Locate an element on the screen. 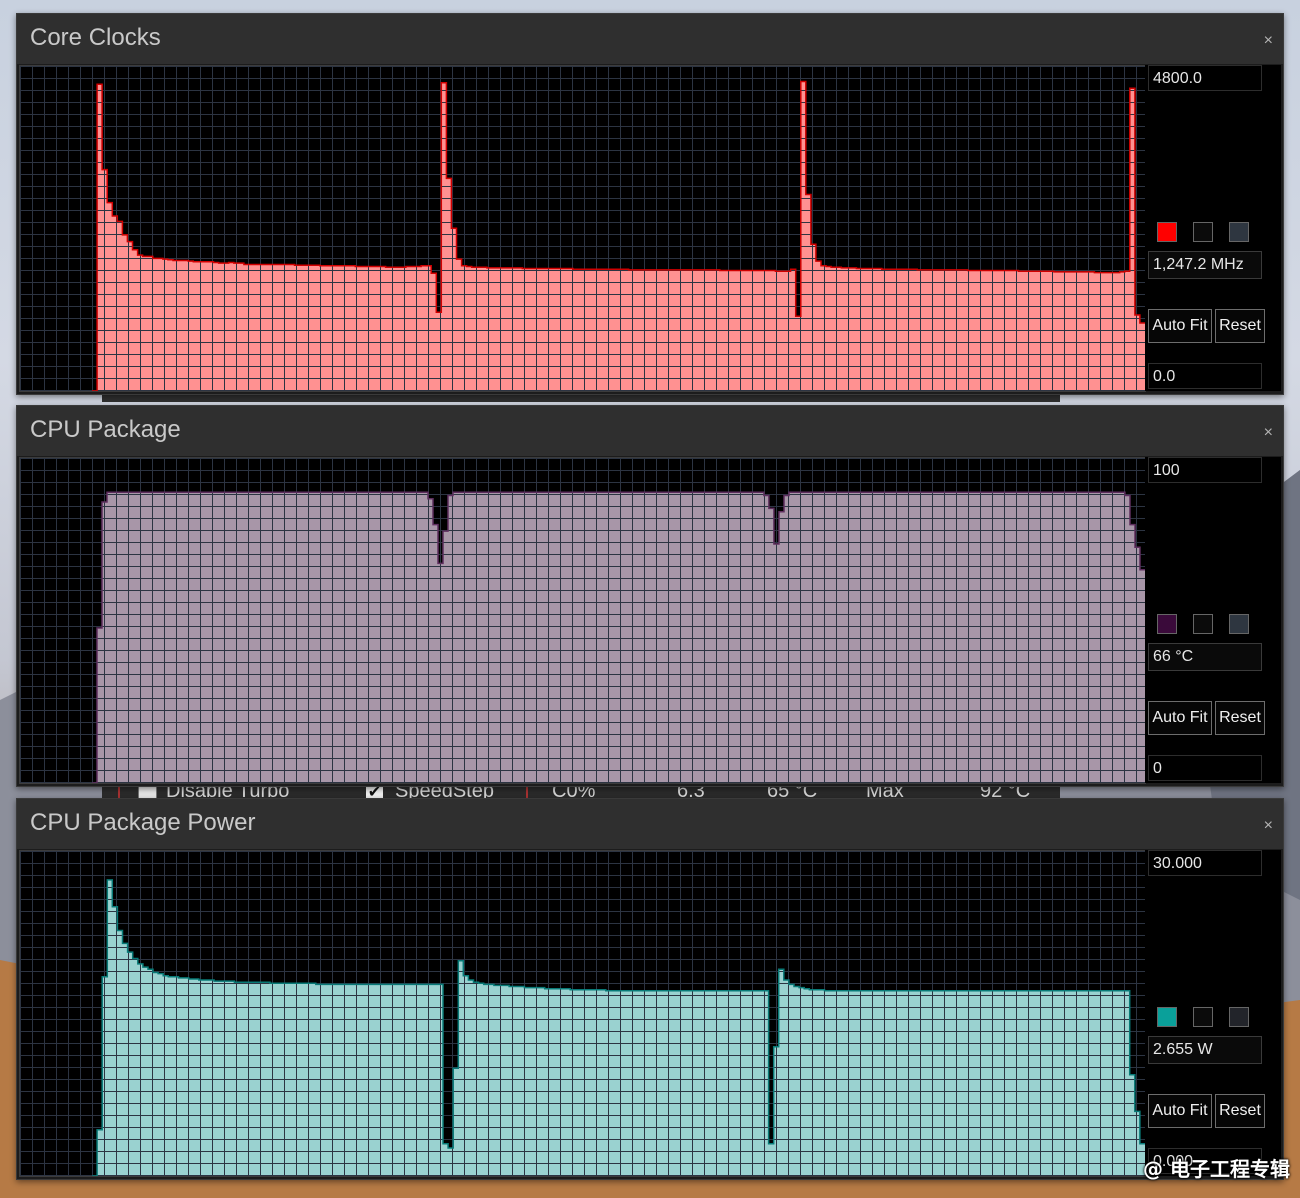  current-value-readout: 66 °C is located at coordinates (1205, 657).